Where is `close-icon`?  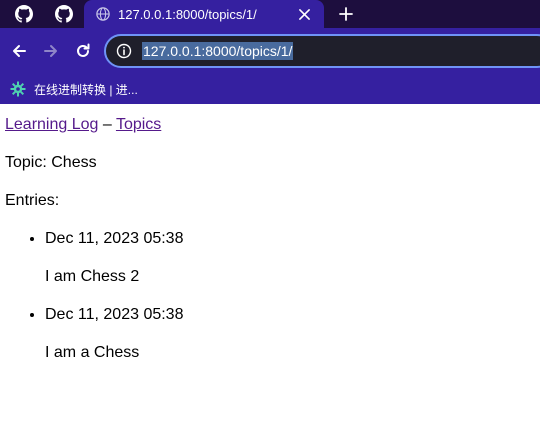
close-icon is located at coordinates (304, 14).